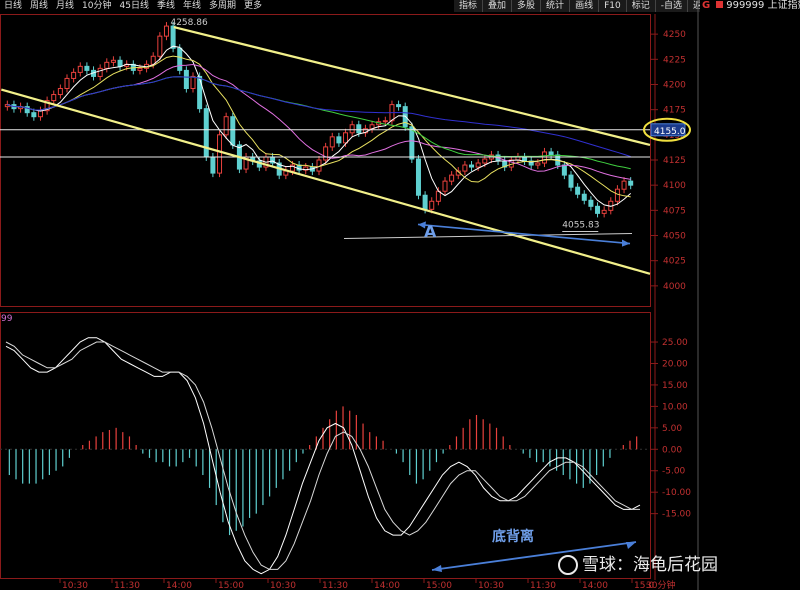 This screenshot has height=590, width=800. I want to click on point-a-label: A, so click(430, 231).